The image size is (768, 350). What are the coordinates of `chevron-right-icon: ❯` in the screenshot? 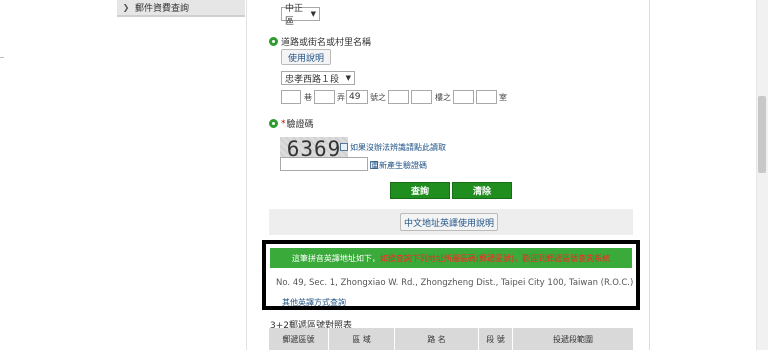 It's located at (126, 7).